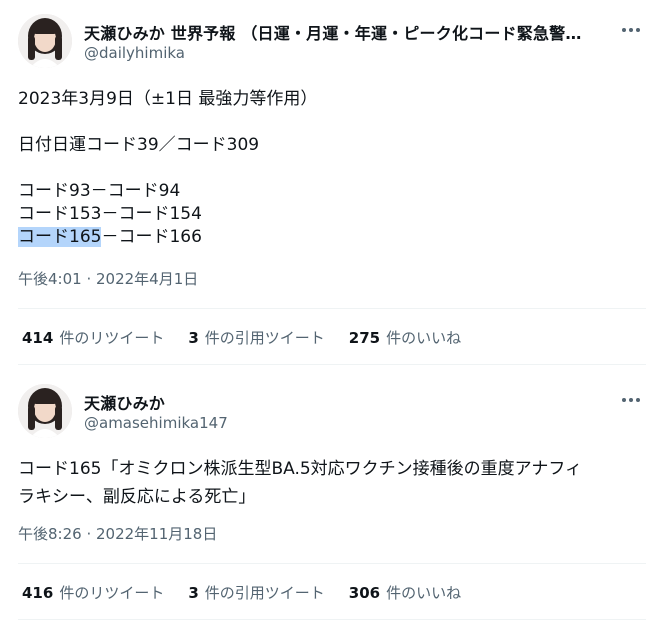 The image size is (664, 635). I want to click on likes-stat: 306 件のいいね, so click(405, 592).